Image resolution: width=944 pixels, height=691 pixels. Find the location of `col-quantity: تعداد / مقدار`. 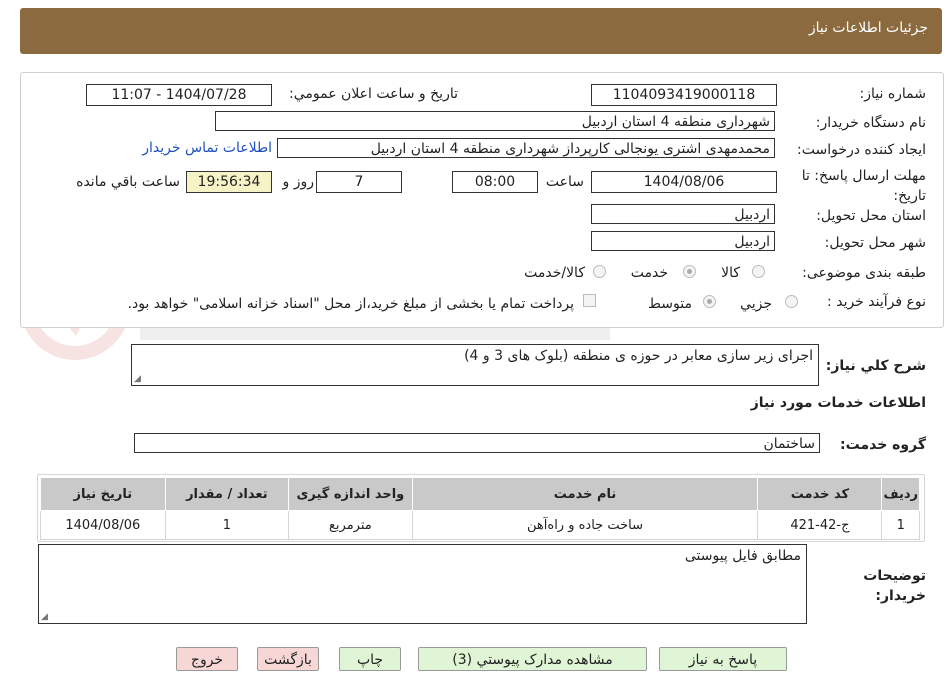

col-quantity: تعداد / مقدار is located at coordinates (227, 494).